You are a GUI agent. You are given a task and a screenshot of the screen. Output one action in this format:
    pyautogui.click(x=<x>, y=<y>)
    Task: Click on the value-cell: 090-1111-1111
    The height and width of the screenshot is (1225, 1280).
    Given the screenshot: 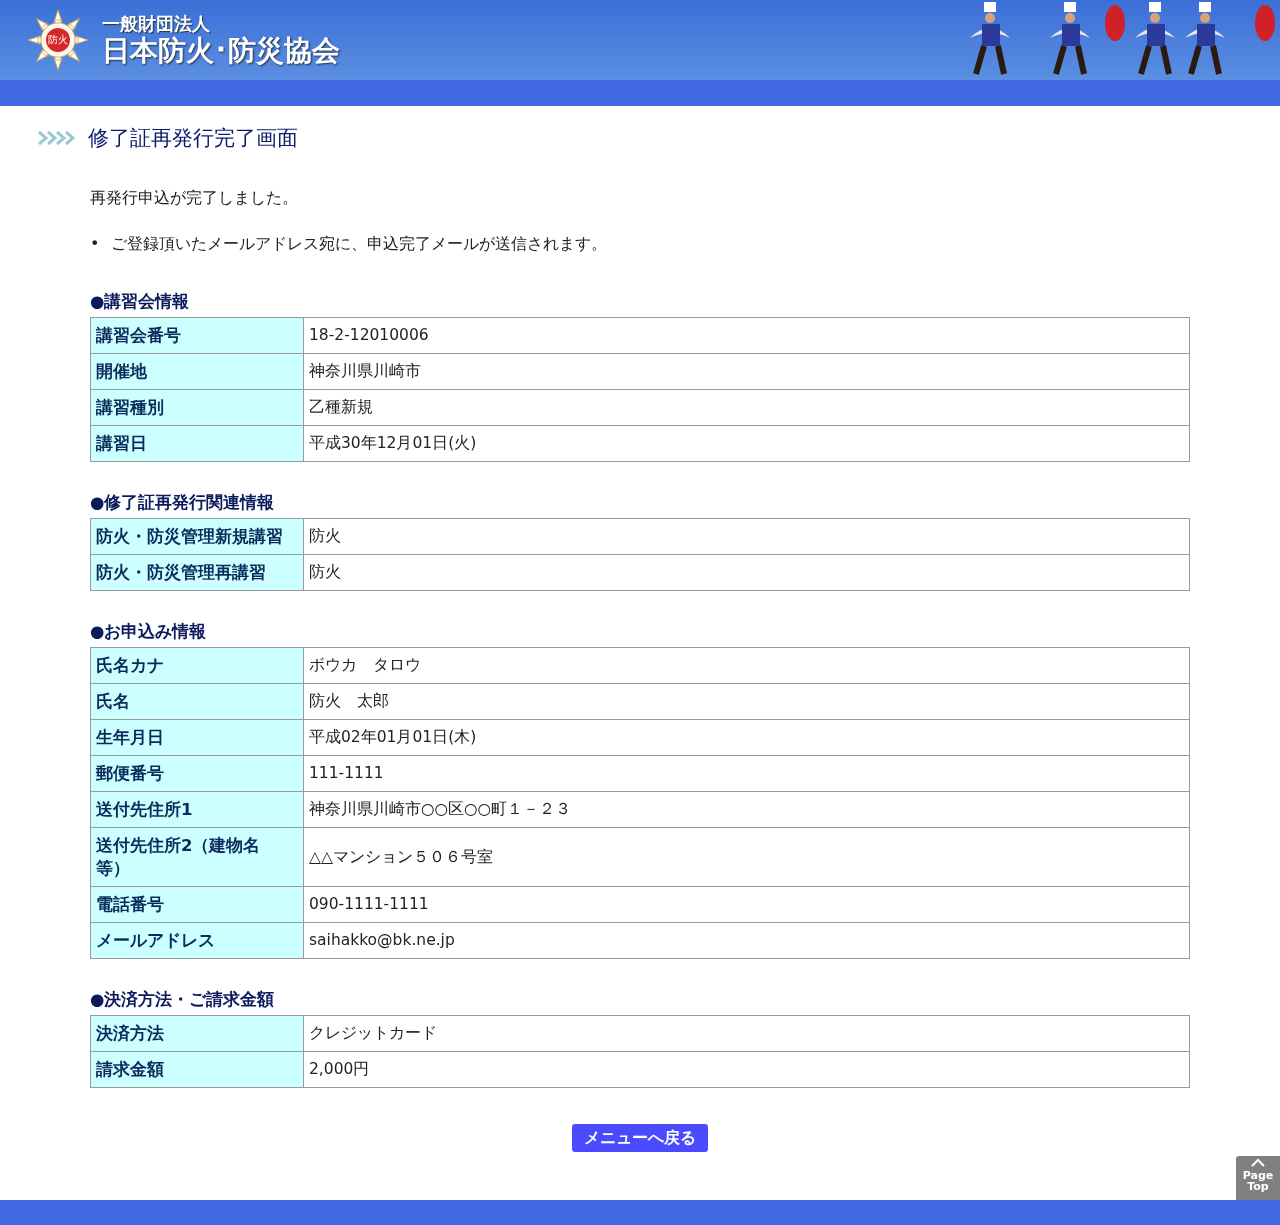 What is the action you would take?
    pyautogui.click(x=746, y=904)
    